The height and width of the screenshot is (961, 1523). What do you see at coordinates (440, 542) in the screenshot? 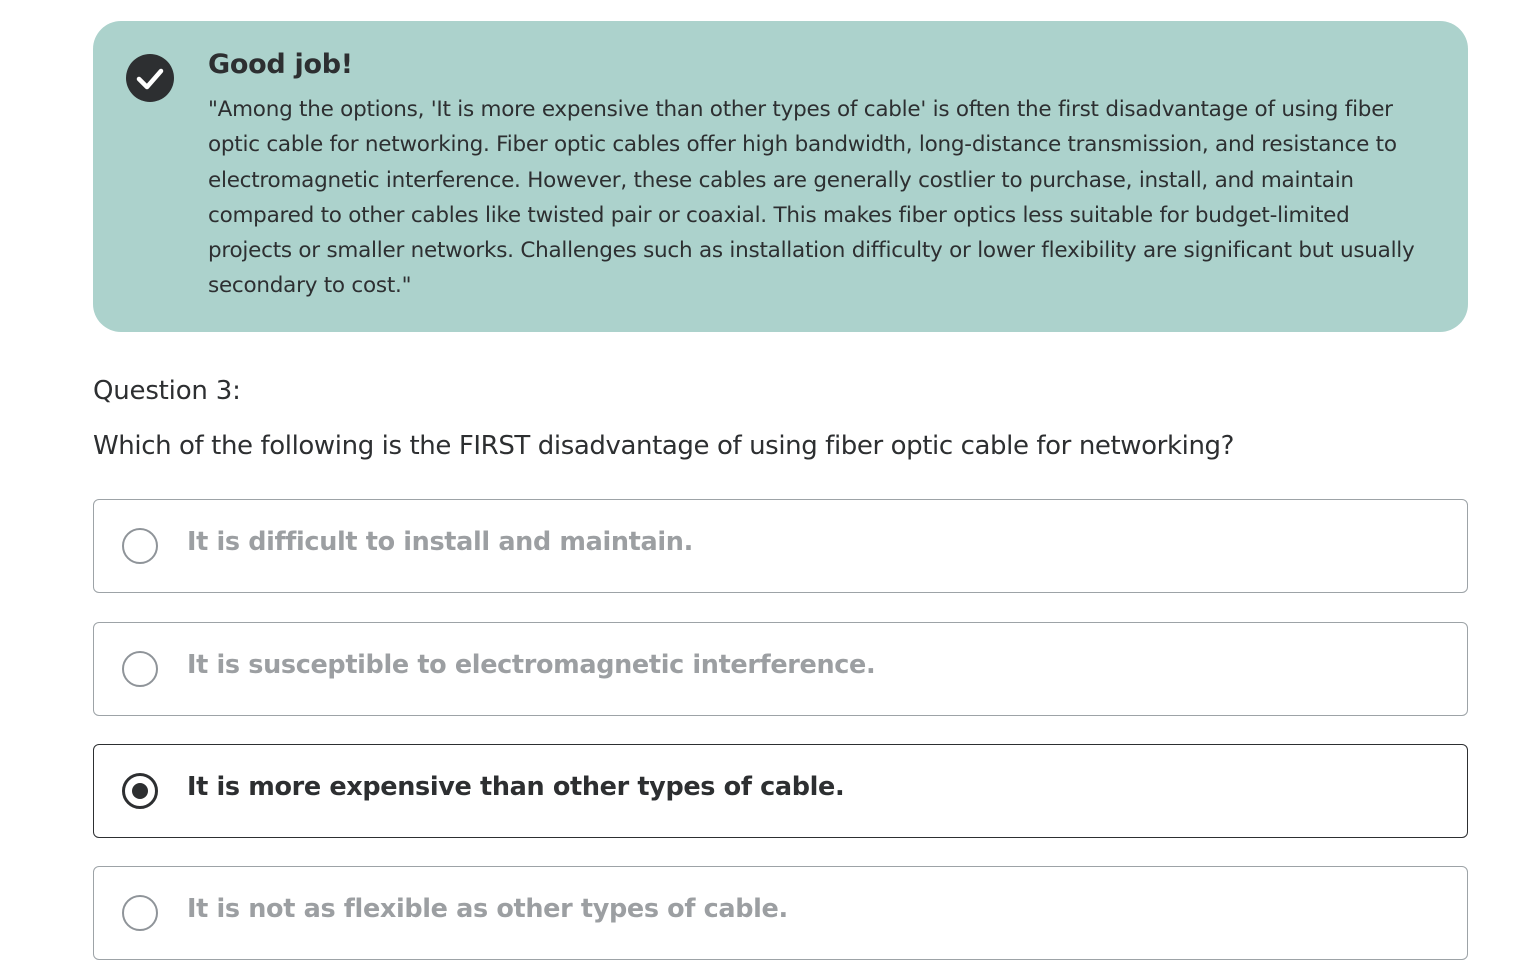
I see `answer-option-label: It is difficult to install and maintain.` at bounding box center [440, 542].